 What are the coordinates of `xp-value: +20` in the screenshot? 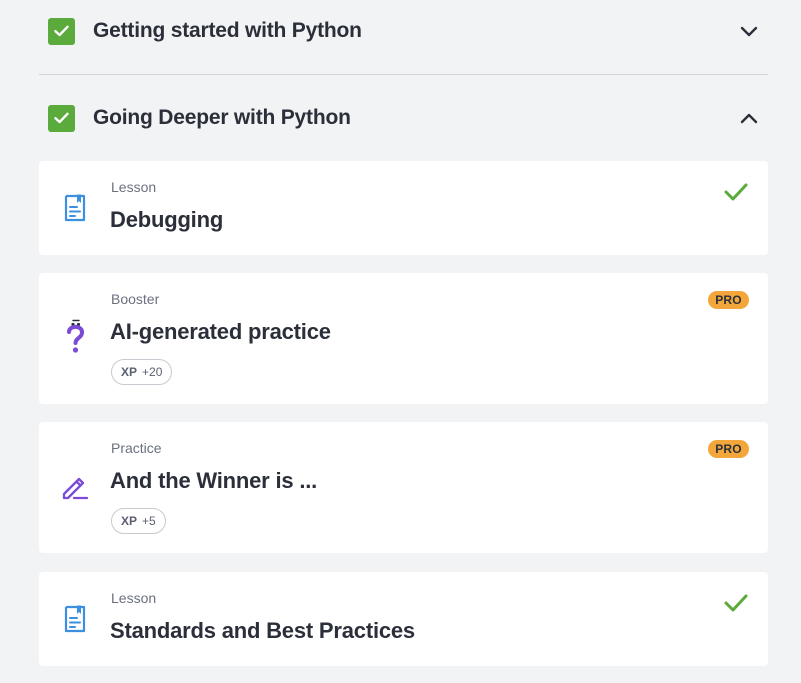 It's located at (152, 372).